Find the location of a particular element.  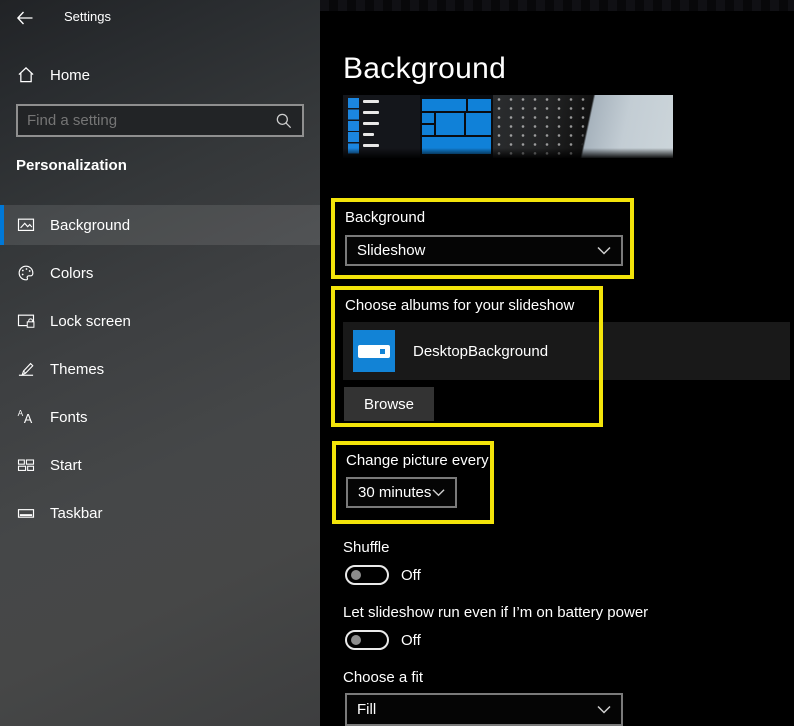

change-picture-label: Change picture every is located at coordinates (417, 460).